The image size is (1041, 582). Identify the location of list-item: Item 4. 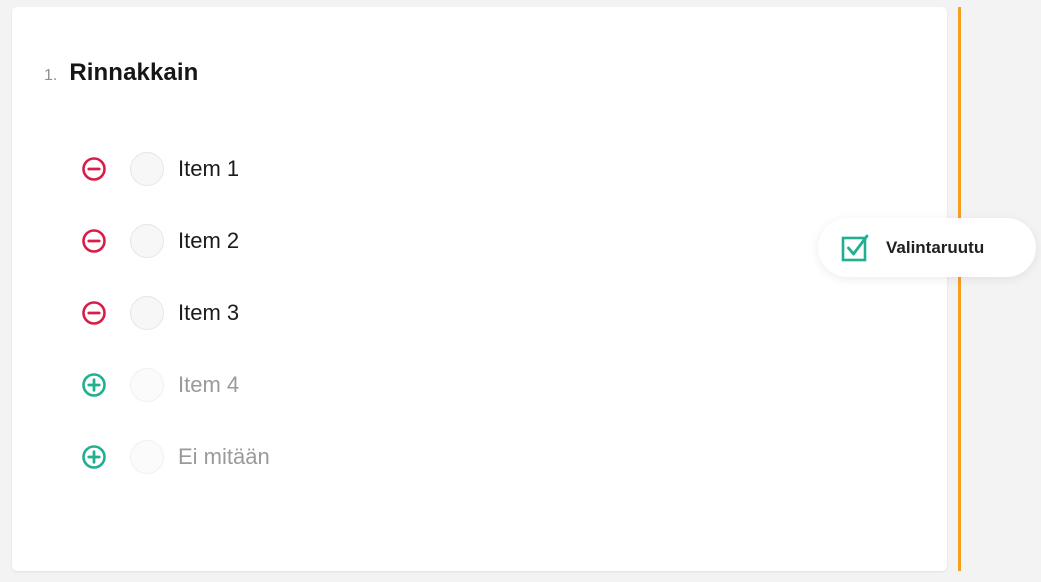
(175, 385).